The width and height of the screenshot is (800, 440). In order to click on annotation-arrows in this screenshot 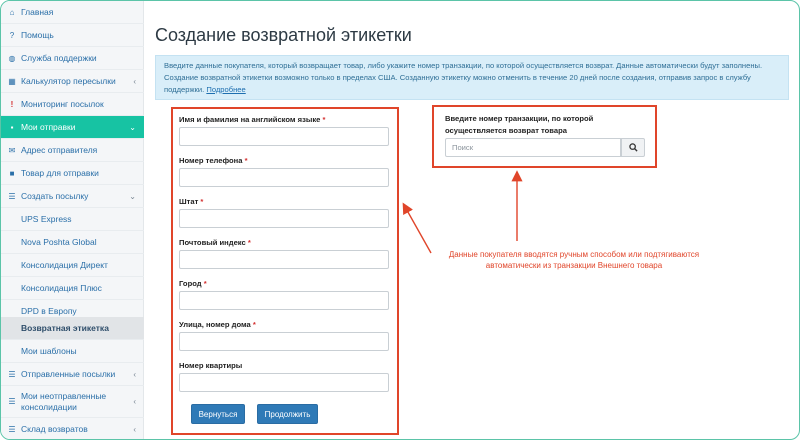, I will do `click(462, 212)`.